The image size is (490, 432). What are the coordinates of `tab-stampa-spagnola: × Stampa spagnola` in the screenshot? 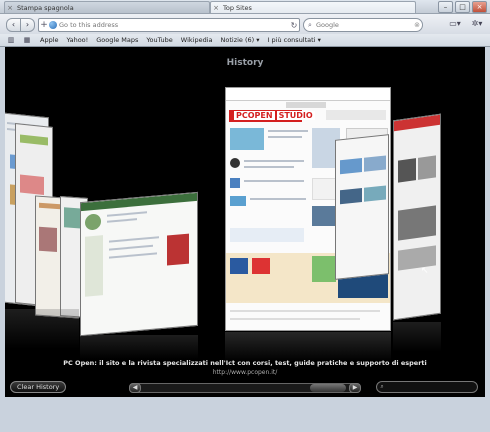 It's located at (107, 7).